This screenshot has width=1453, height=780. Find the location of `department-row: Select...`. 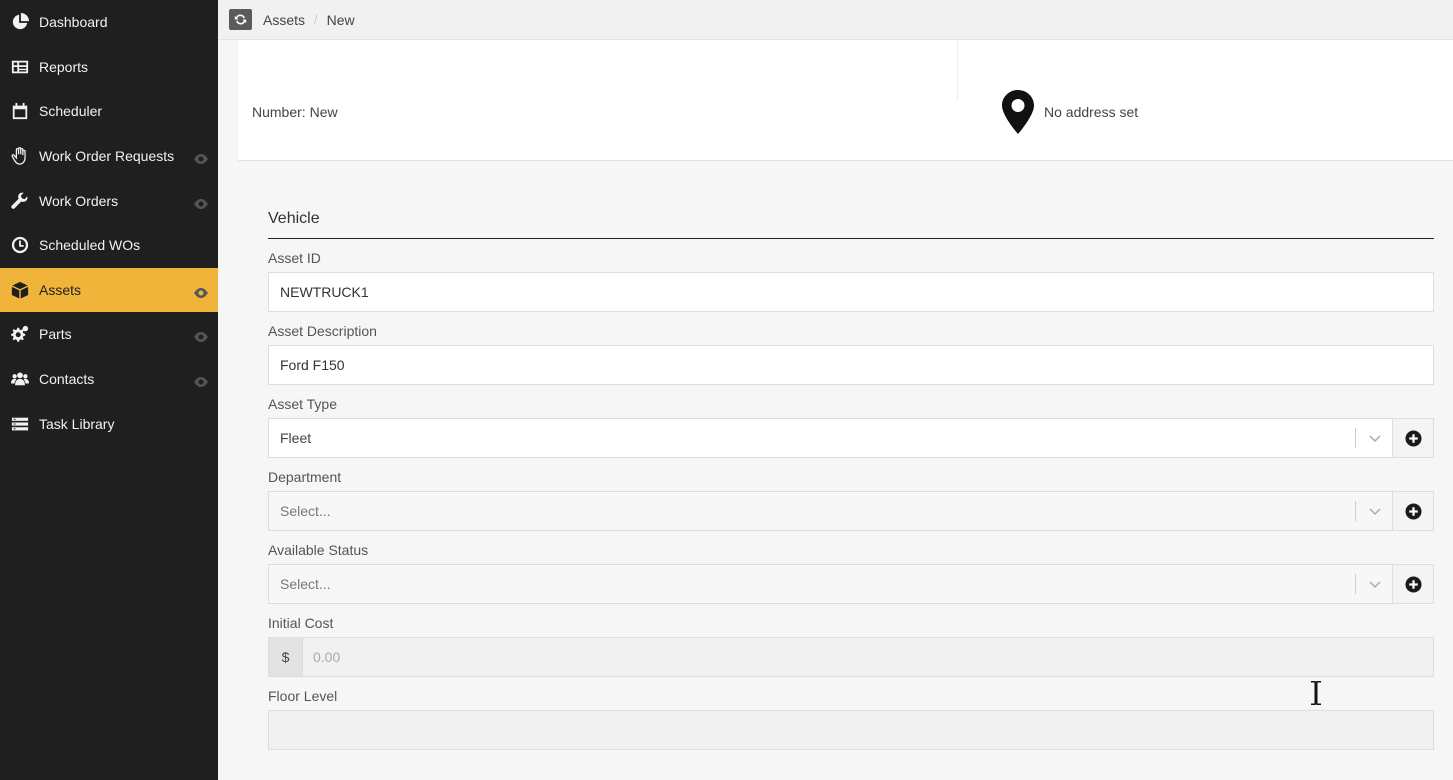

department-row: Select... is located at coordinates (851, 511).